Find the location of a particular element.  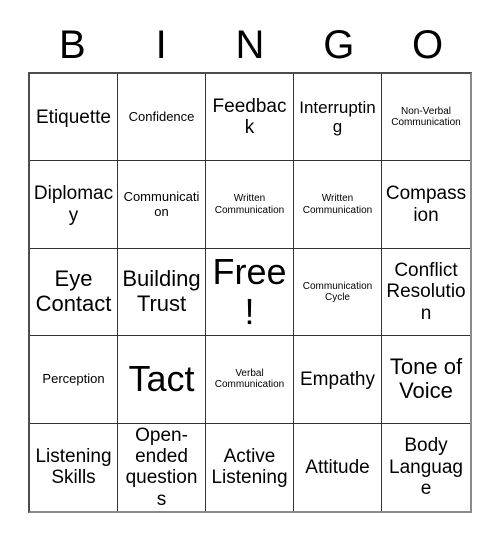

bingo-cell-label: Free! is located at coordinates (249, 291).